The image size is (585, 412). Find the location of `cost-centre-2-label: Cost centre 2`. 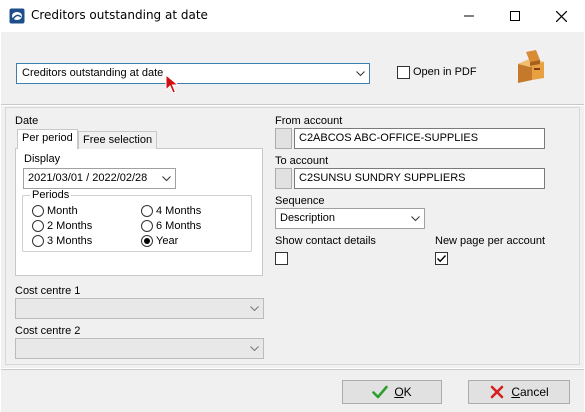

cost-centre-2-label: Cost centre 2 is located at coordinates (48, 331).